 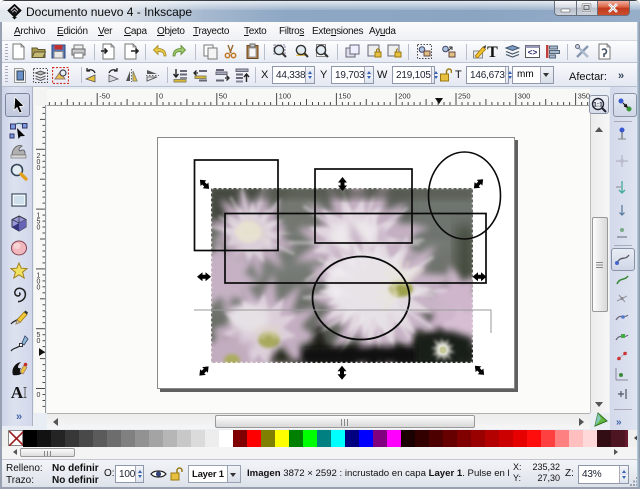 I want to click on svg-text: 300, so click(x=524, y=96).